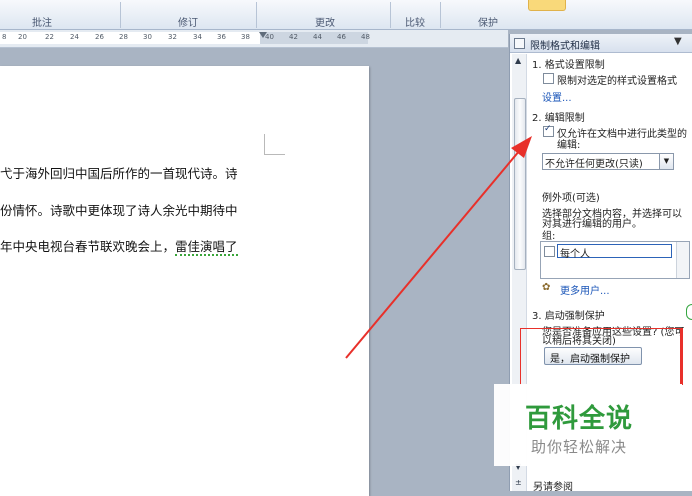 The width and height of the screenshot is (692, 496). I want to click on watermark-subtitle: 助你轻松解决, so click(578, 447).